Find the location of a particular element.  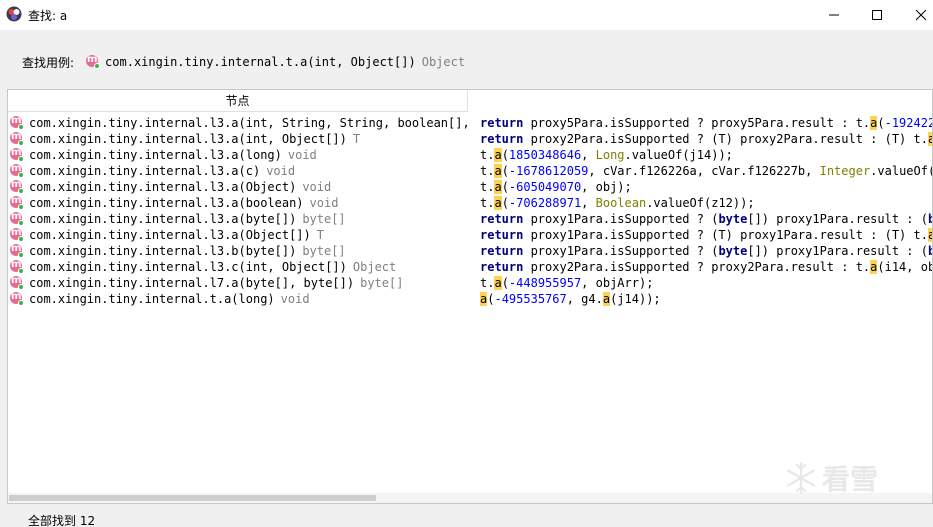

code-token: -19242263 is located at coordinates (908, 123).